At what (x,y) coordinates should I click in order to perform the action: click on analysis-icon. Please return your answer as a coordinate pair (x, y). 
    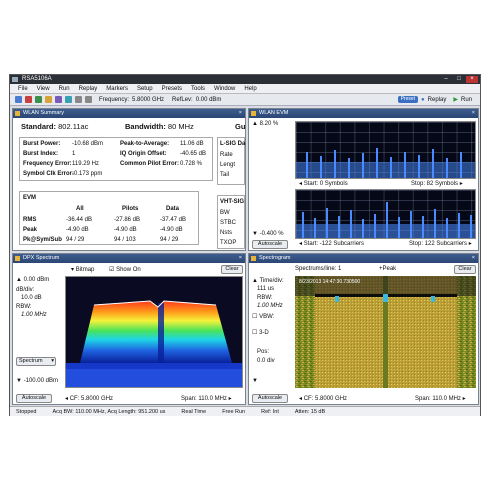
    Looking at the image, I should click on (68, 99).